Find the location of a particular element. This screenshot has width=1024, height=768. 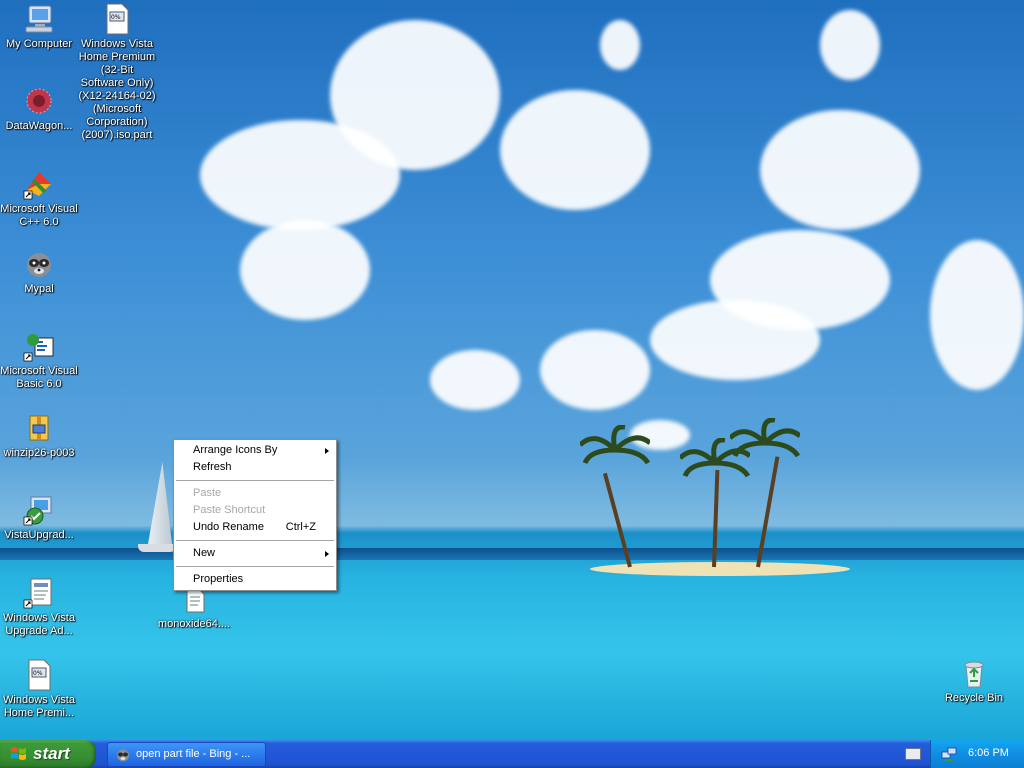

menu-item-shortcut: Ctrl+Z is located at coordinates (300, 527).